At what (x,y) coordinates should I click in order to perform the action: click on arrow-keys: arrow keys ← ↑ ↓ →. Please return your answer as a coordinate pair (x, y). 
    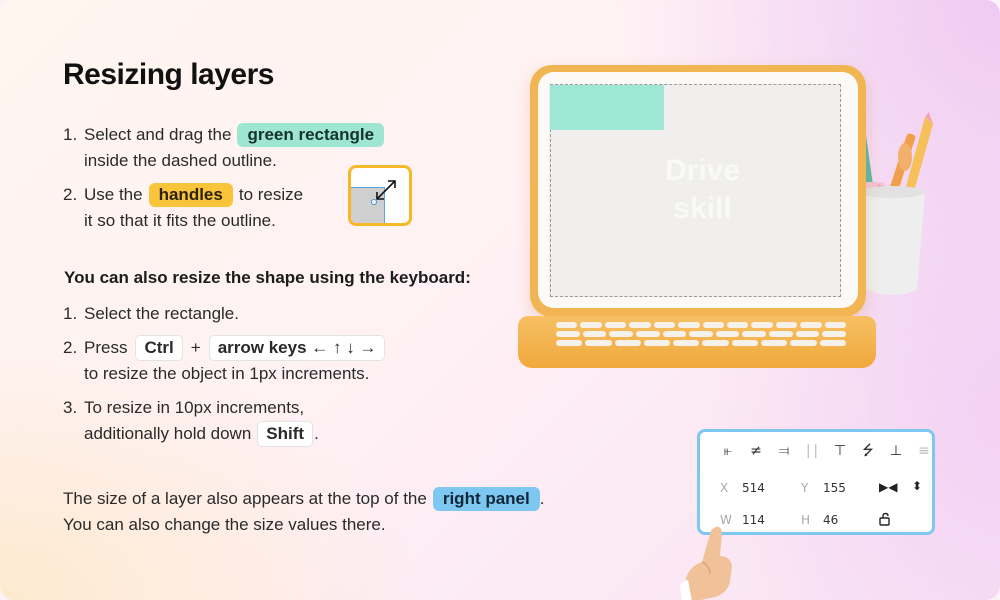
    Looking at the image, I should click on (297, 348).